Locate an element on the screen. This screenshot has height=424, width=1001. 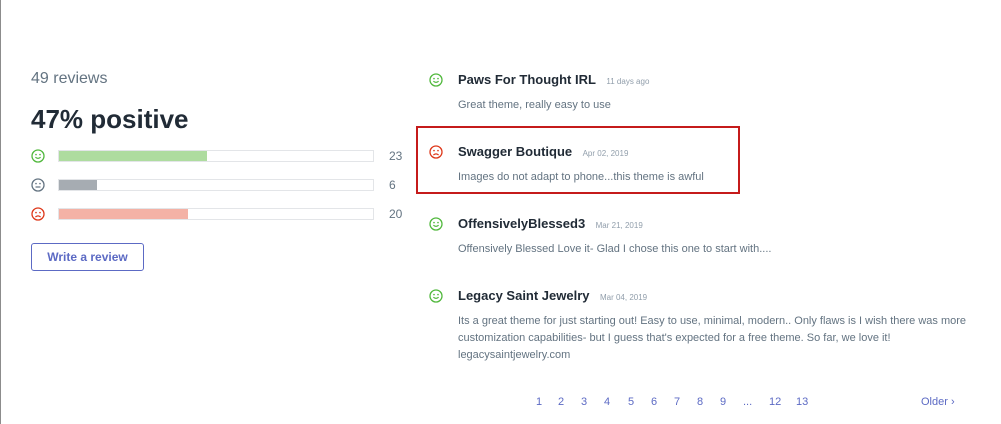
rating-count: 23 is located at coordinates (396, 156).